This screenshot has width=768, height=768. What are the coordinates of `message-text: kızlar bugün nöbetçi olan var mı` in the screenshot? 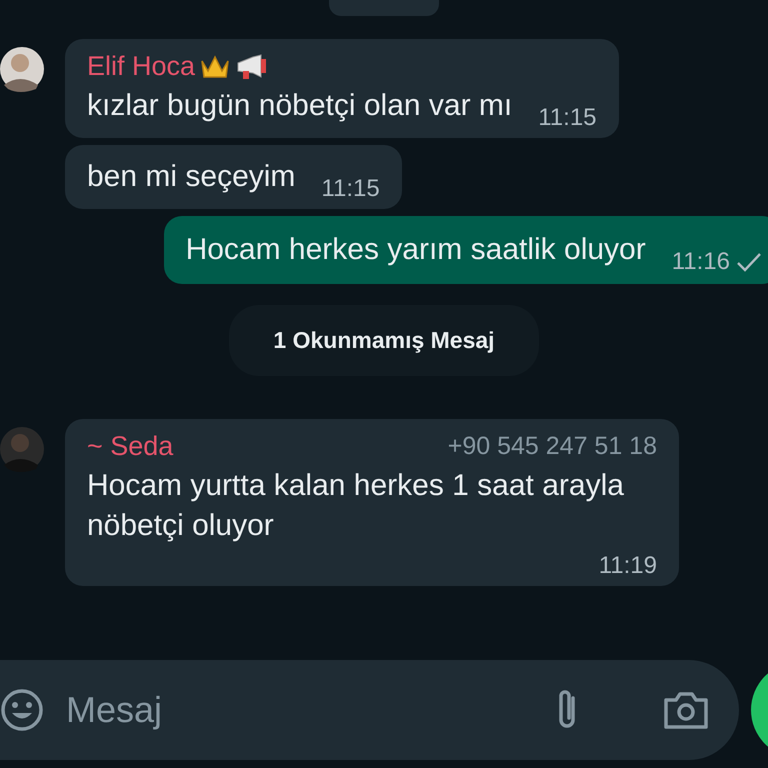 It's located at (299, 106).